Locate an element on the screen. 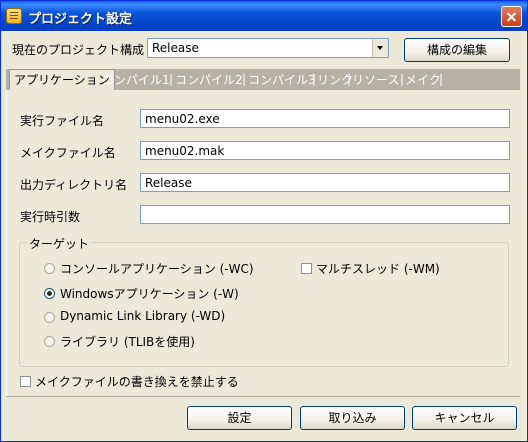 Image resolution: width=528 pixels, height=442 pixels. output-dir-input: Release is located at coordinates (325, 182).